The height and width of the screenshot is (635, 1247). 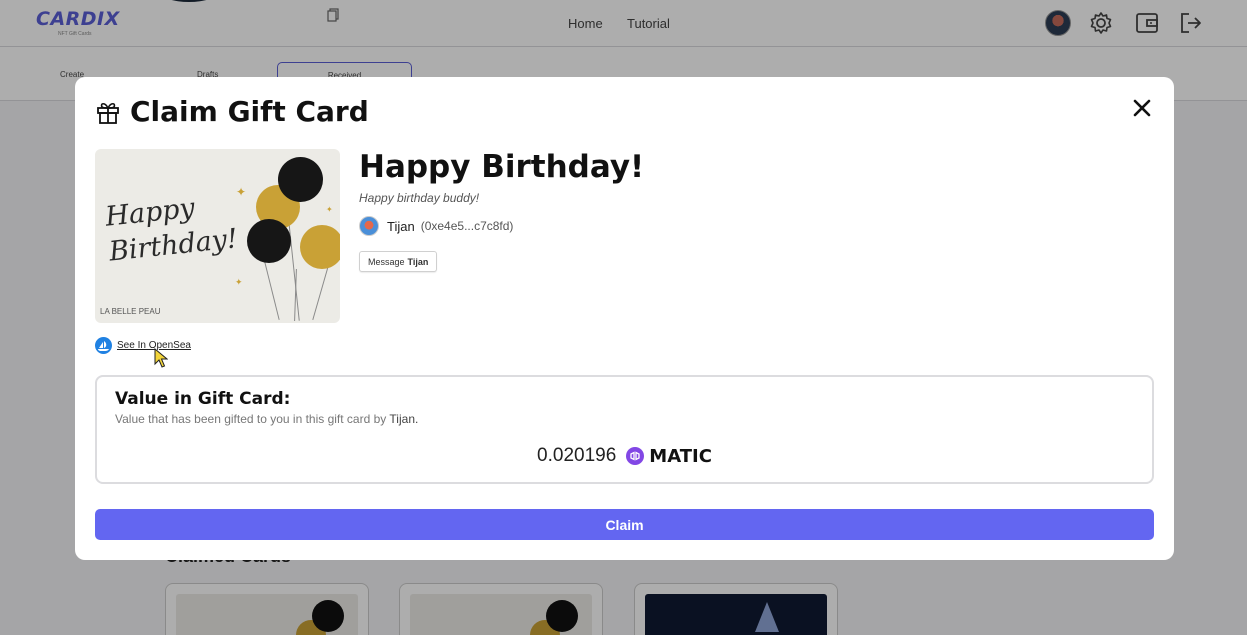 I want to click on sender-address: (0xe4e5...c7c8fd), so click(x=467, y=226).